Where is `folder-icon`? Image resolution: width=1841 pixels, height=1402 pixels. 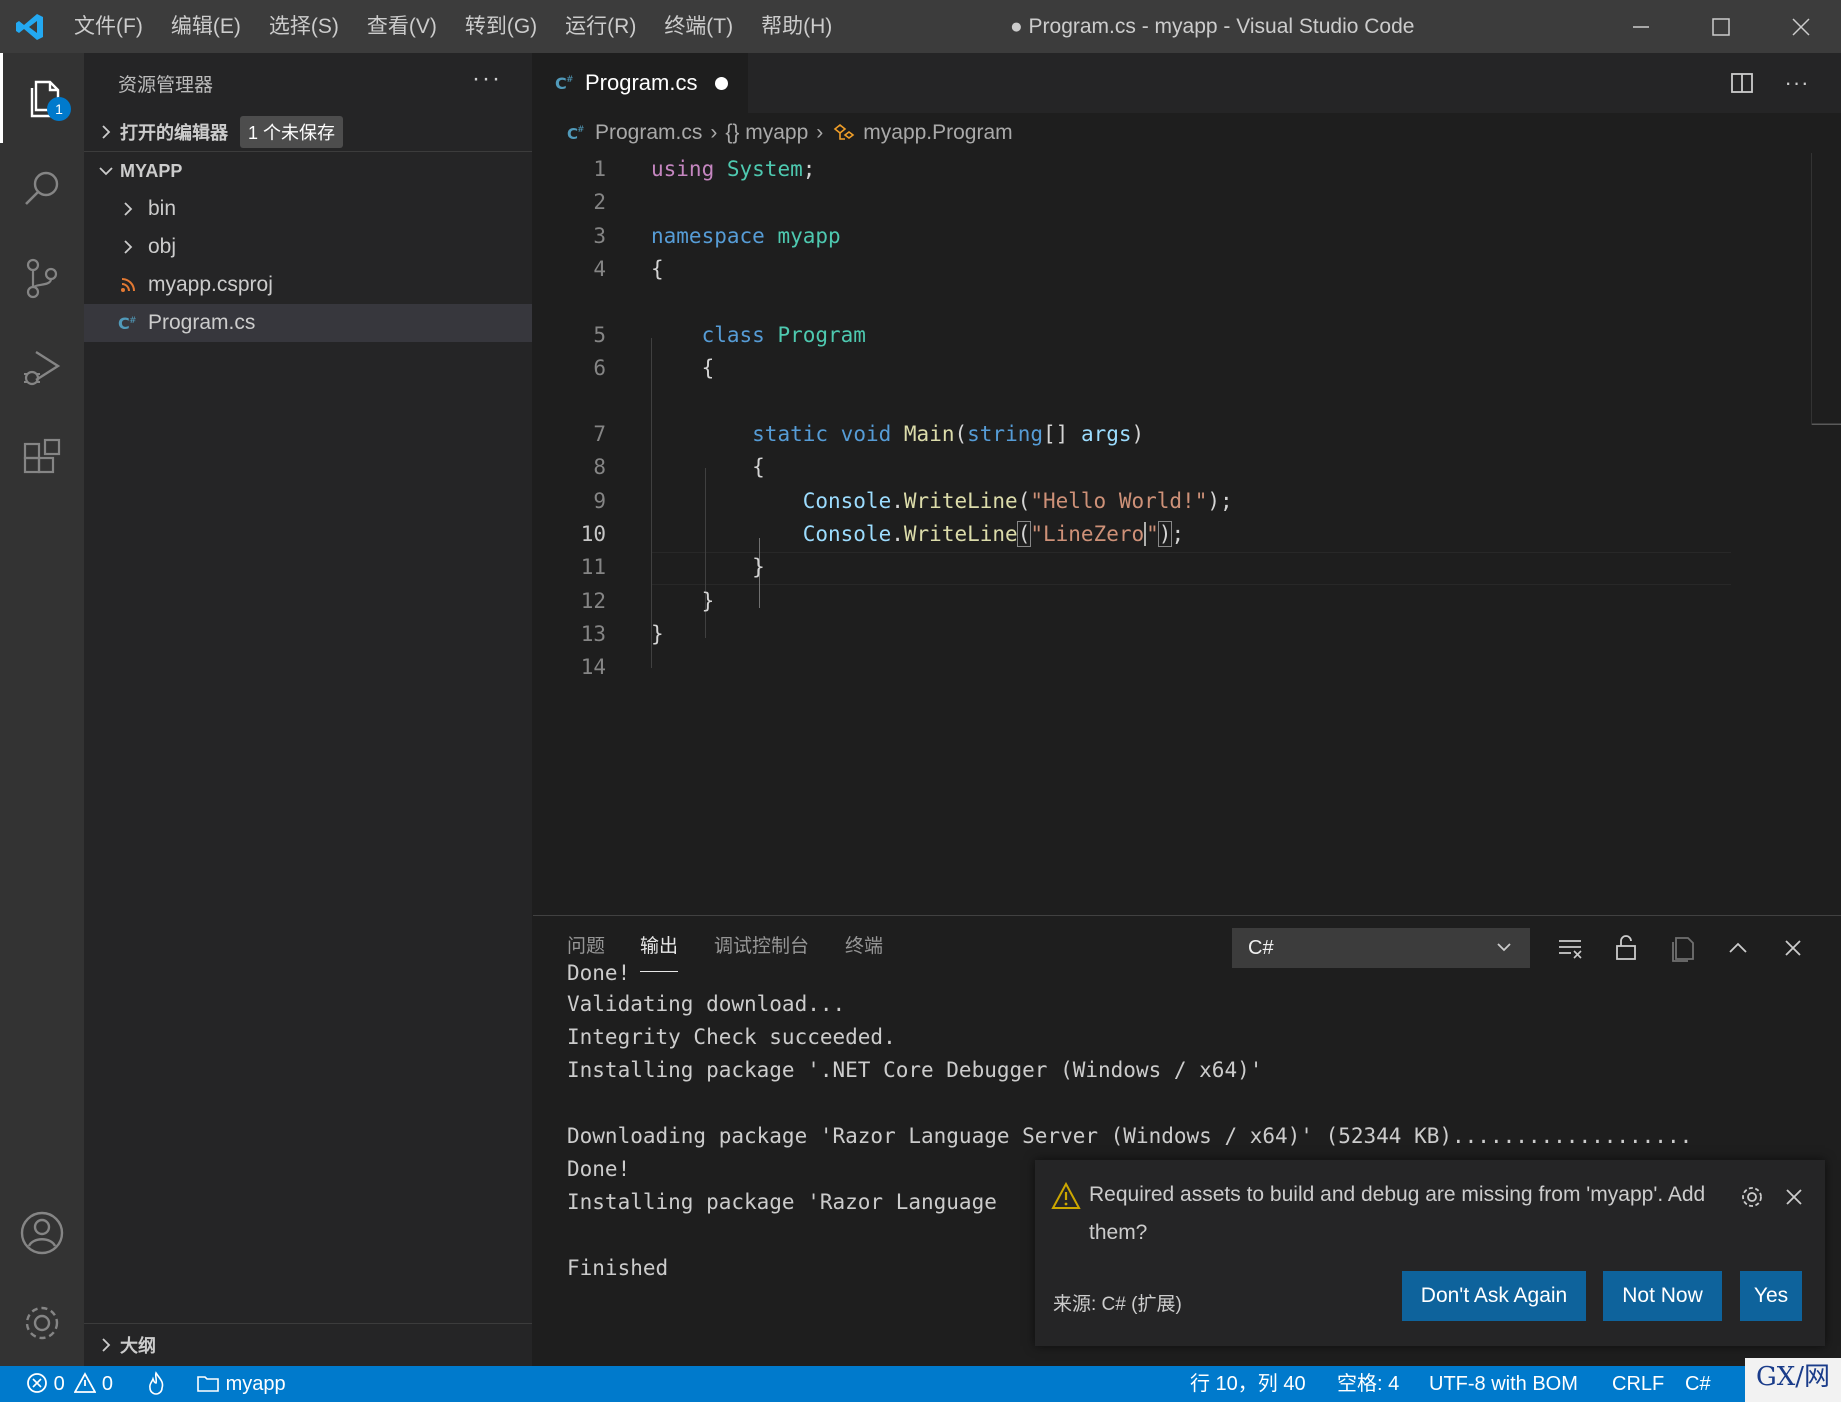 folder-icon is located at coordinates (208, 1384).